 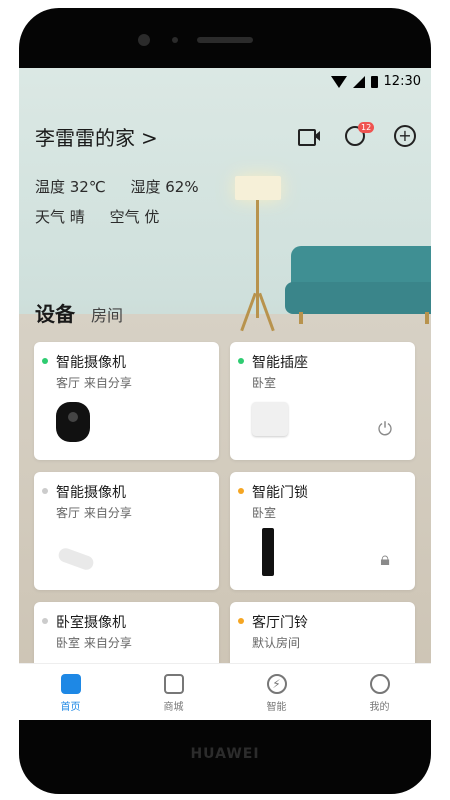 What do you see at coordinates (276, 707) in the screenshot?
I see `nav-label: 智能` at bounding box center [276, 707].